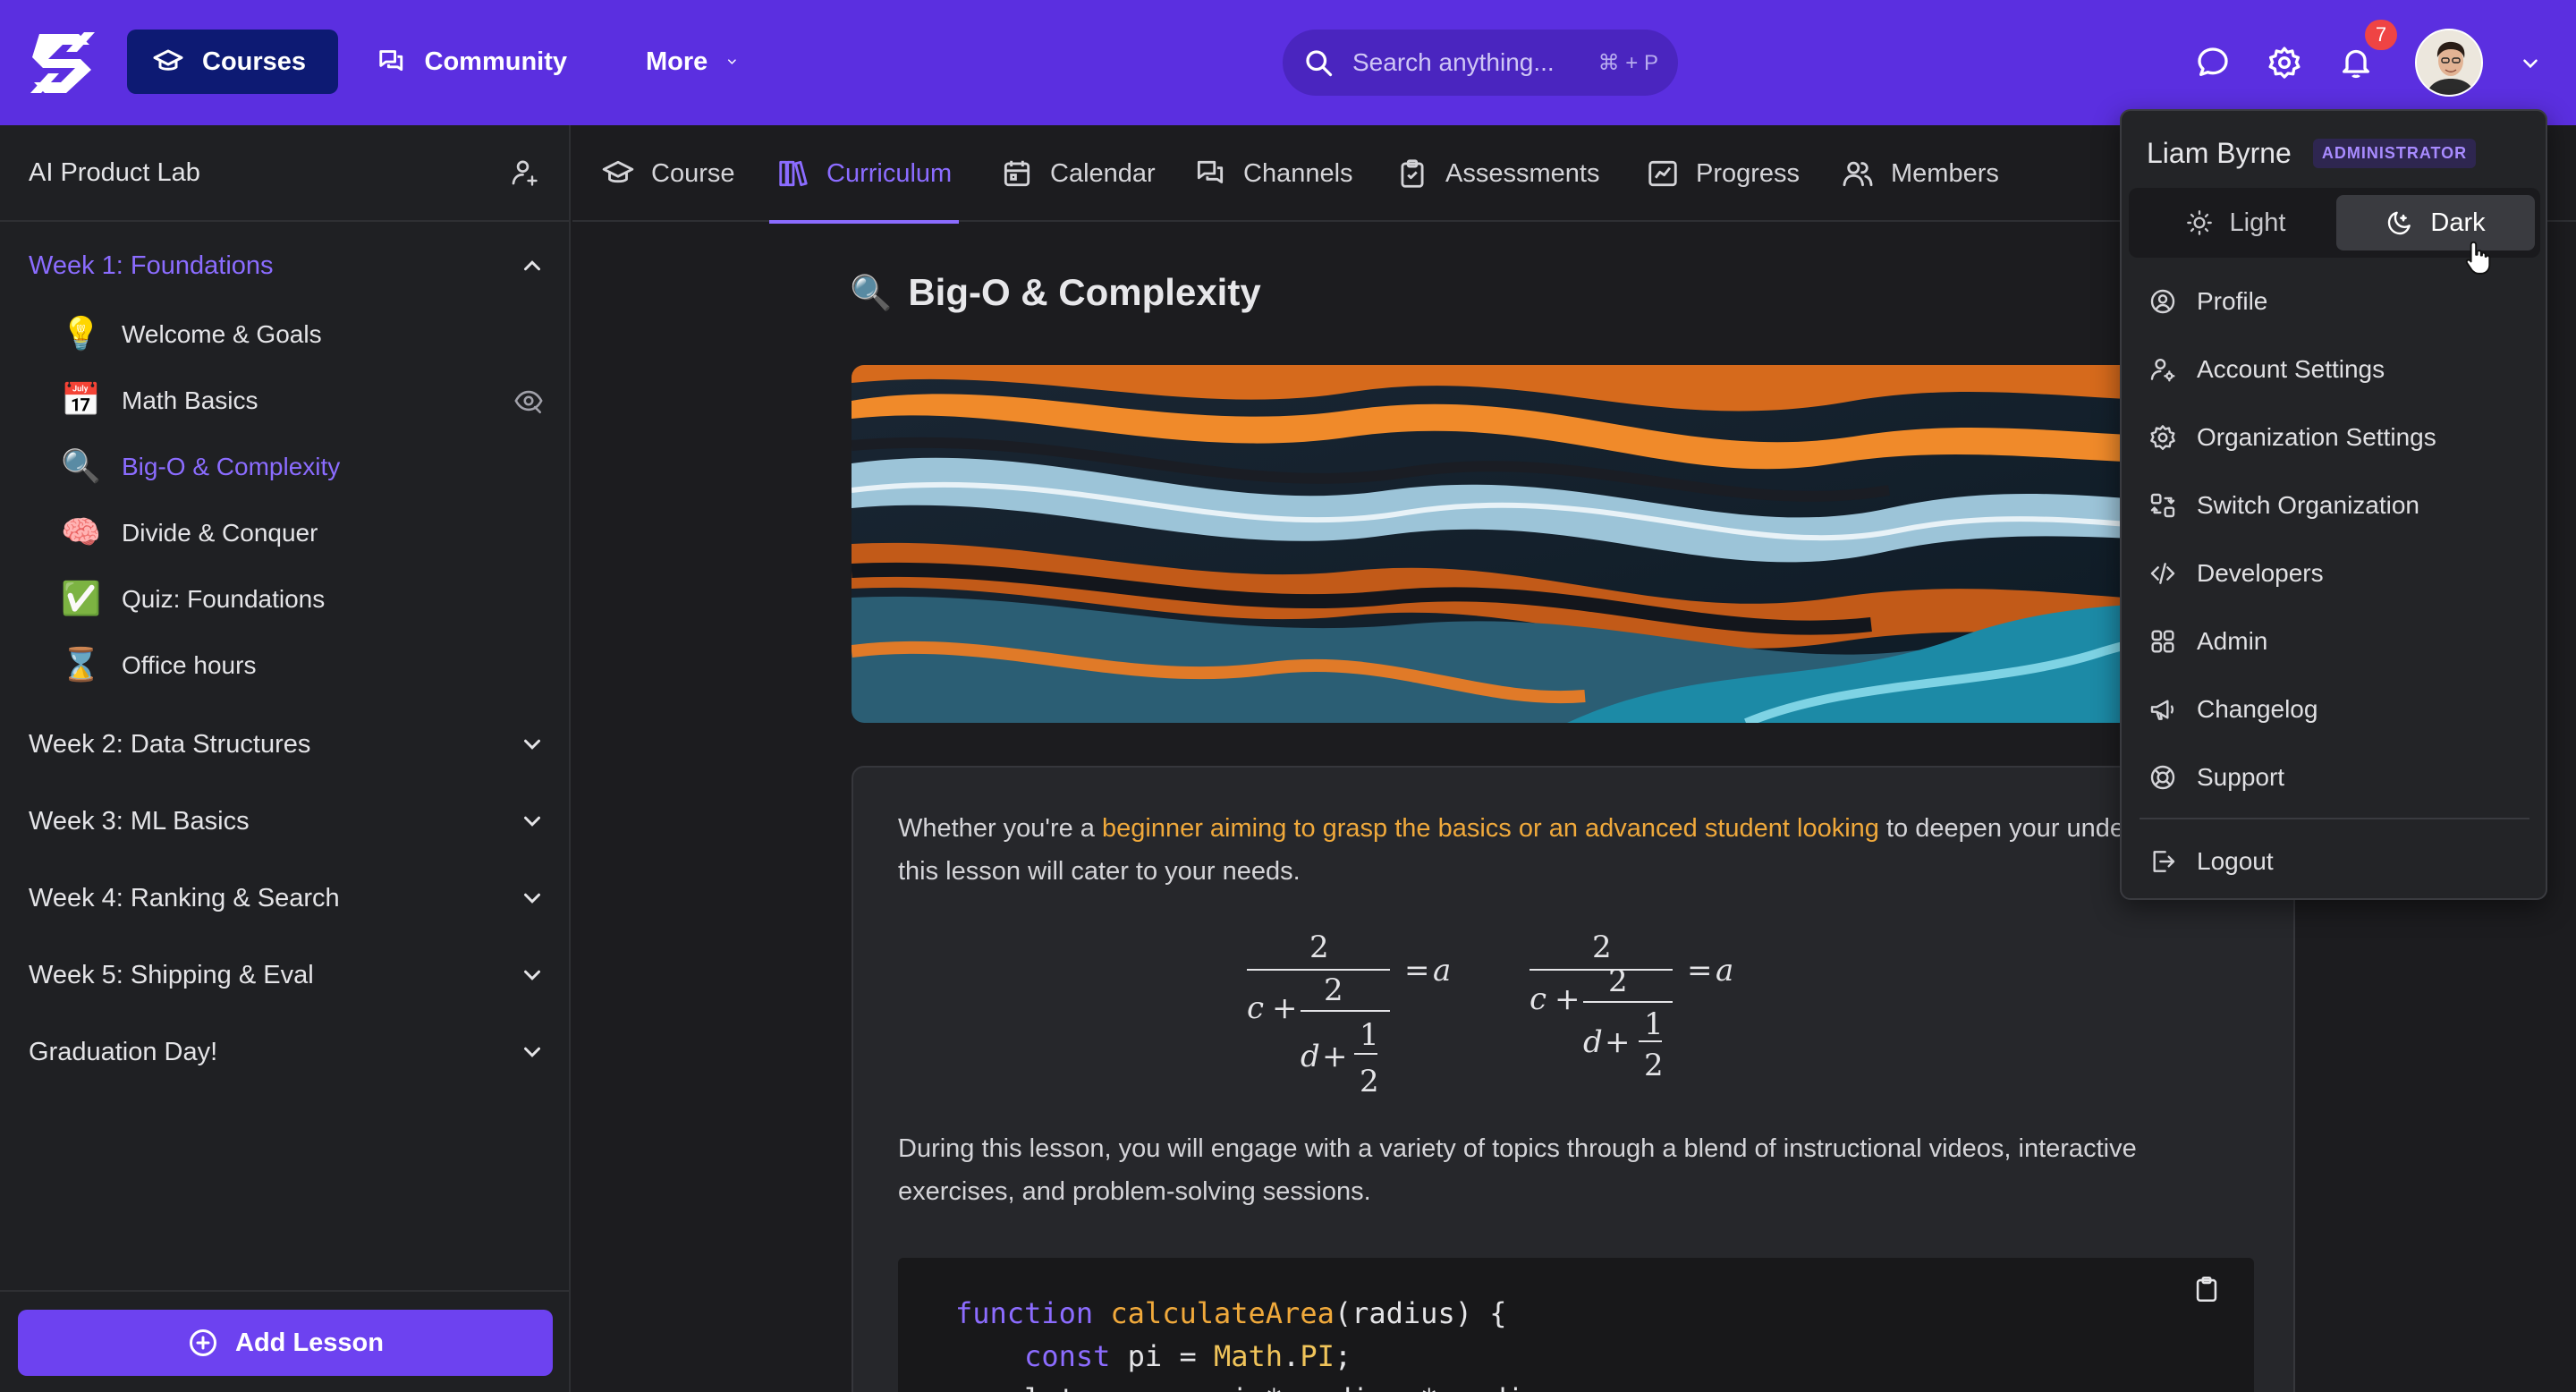 This screenshot has height=1392, width=2576. Describe the element at coordinates (302, 467) in the screenshot. I see `lesson-big-o-complexity: 🔍 Big-O & Complexity` at that location.